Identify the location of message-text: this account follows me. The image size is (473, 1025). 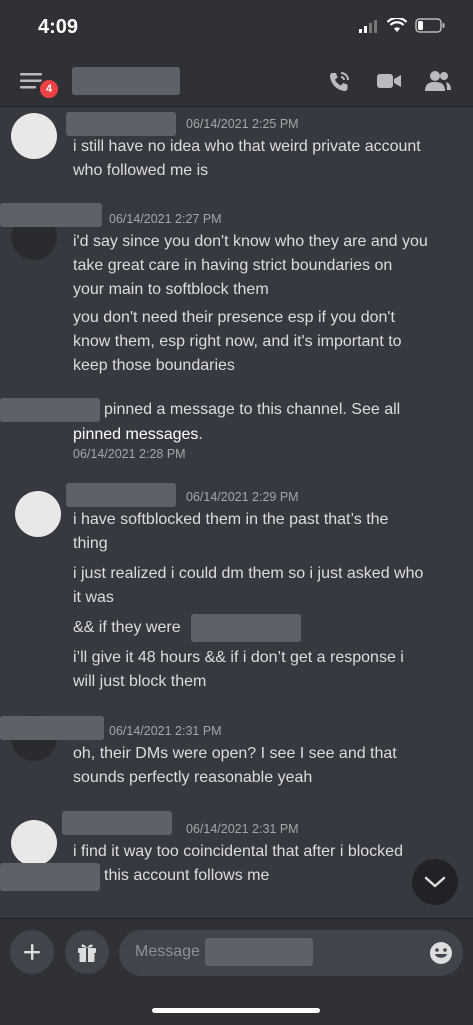
(187, 875).